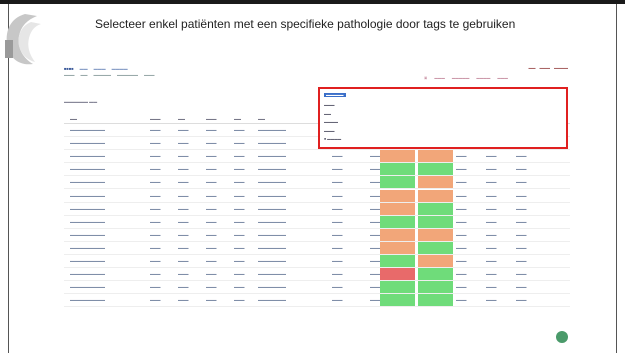 This screenshot has width=625, height=353. I want to click on toolbar: ▣ ▬▬▬ ▬▬▬▬▬ ▬▬▬▬ ▬▬▬, so click(466, 78).